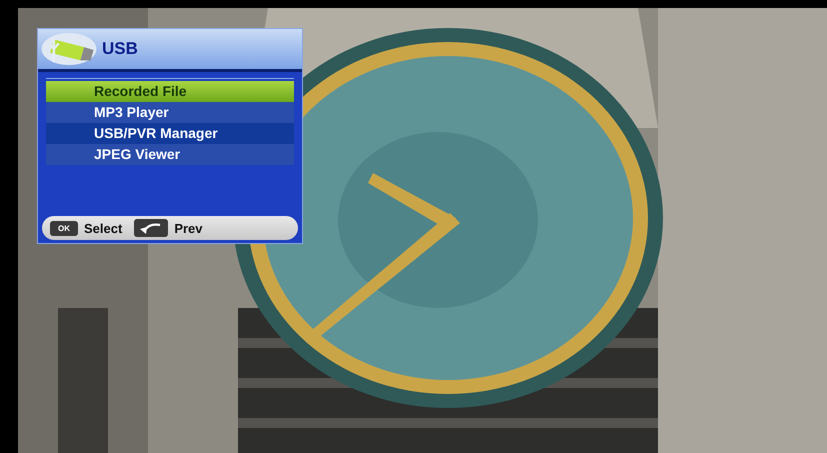 This screenshot has width=827, height=453. What do you see at coordinates (170, 133) in the screenshot?
I see `menu-item: USB/PVR Manager` at bounding box center [170, 133].